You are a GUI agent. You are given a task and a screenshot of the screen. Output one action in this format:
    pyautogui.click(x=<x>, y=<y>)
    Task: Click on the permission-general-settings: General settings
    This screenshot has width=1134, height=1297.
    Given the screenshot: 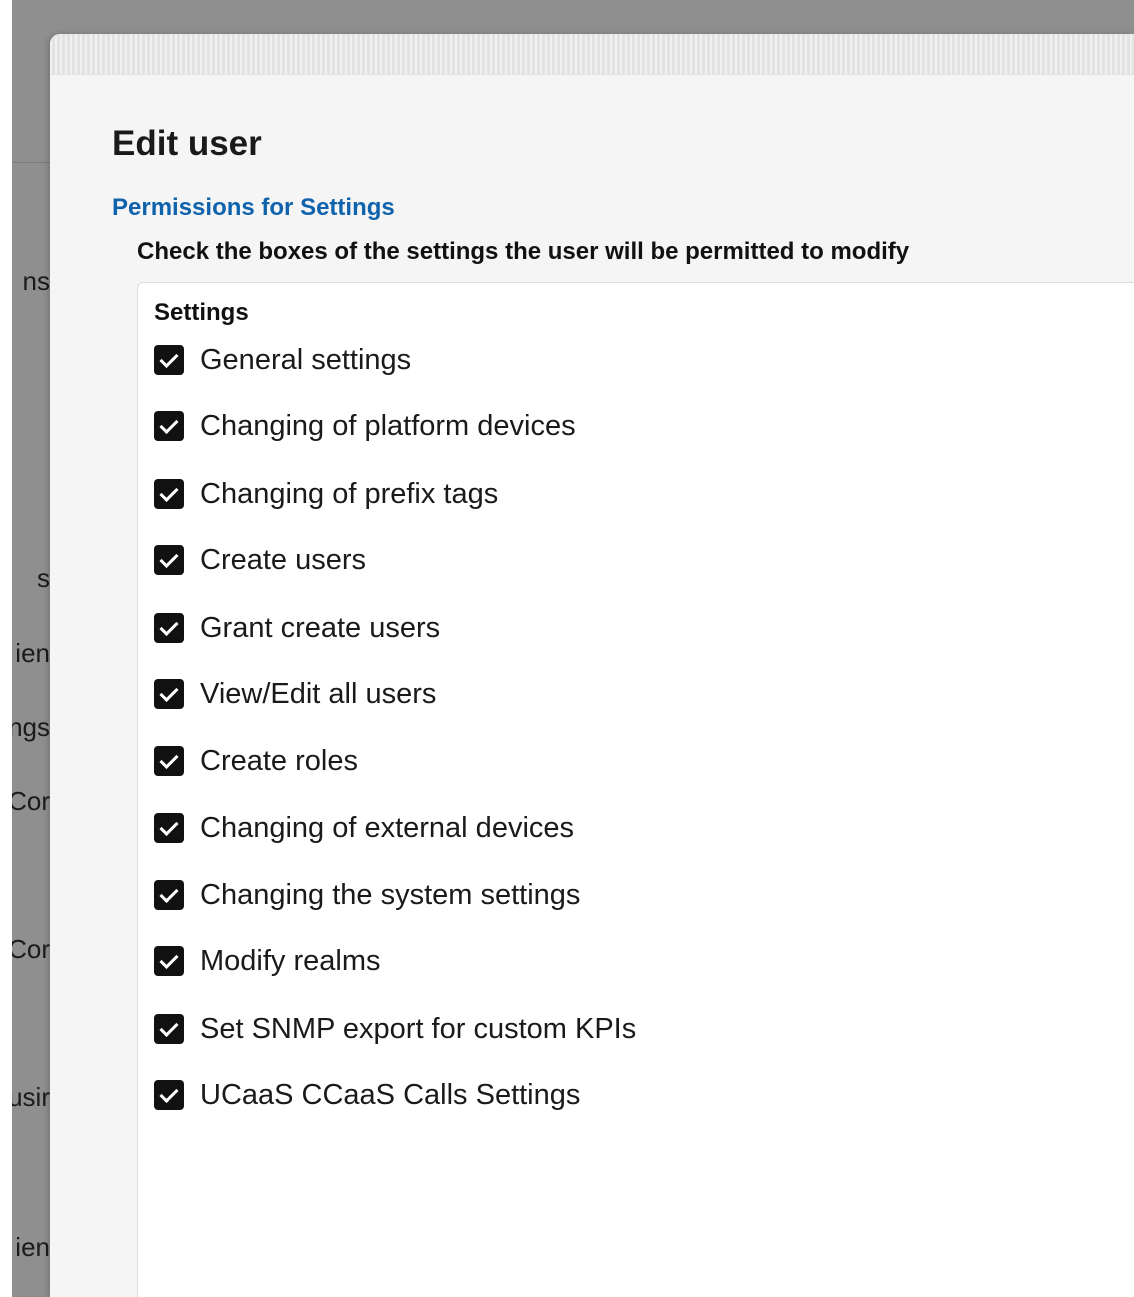 What is the action you would take?
    pyautogui.click(x=282, y=360)
    